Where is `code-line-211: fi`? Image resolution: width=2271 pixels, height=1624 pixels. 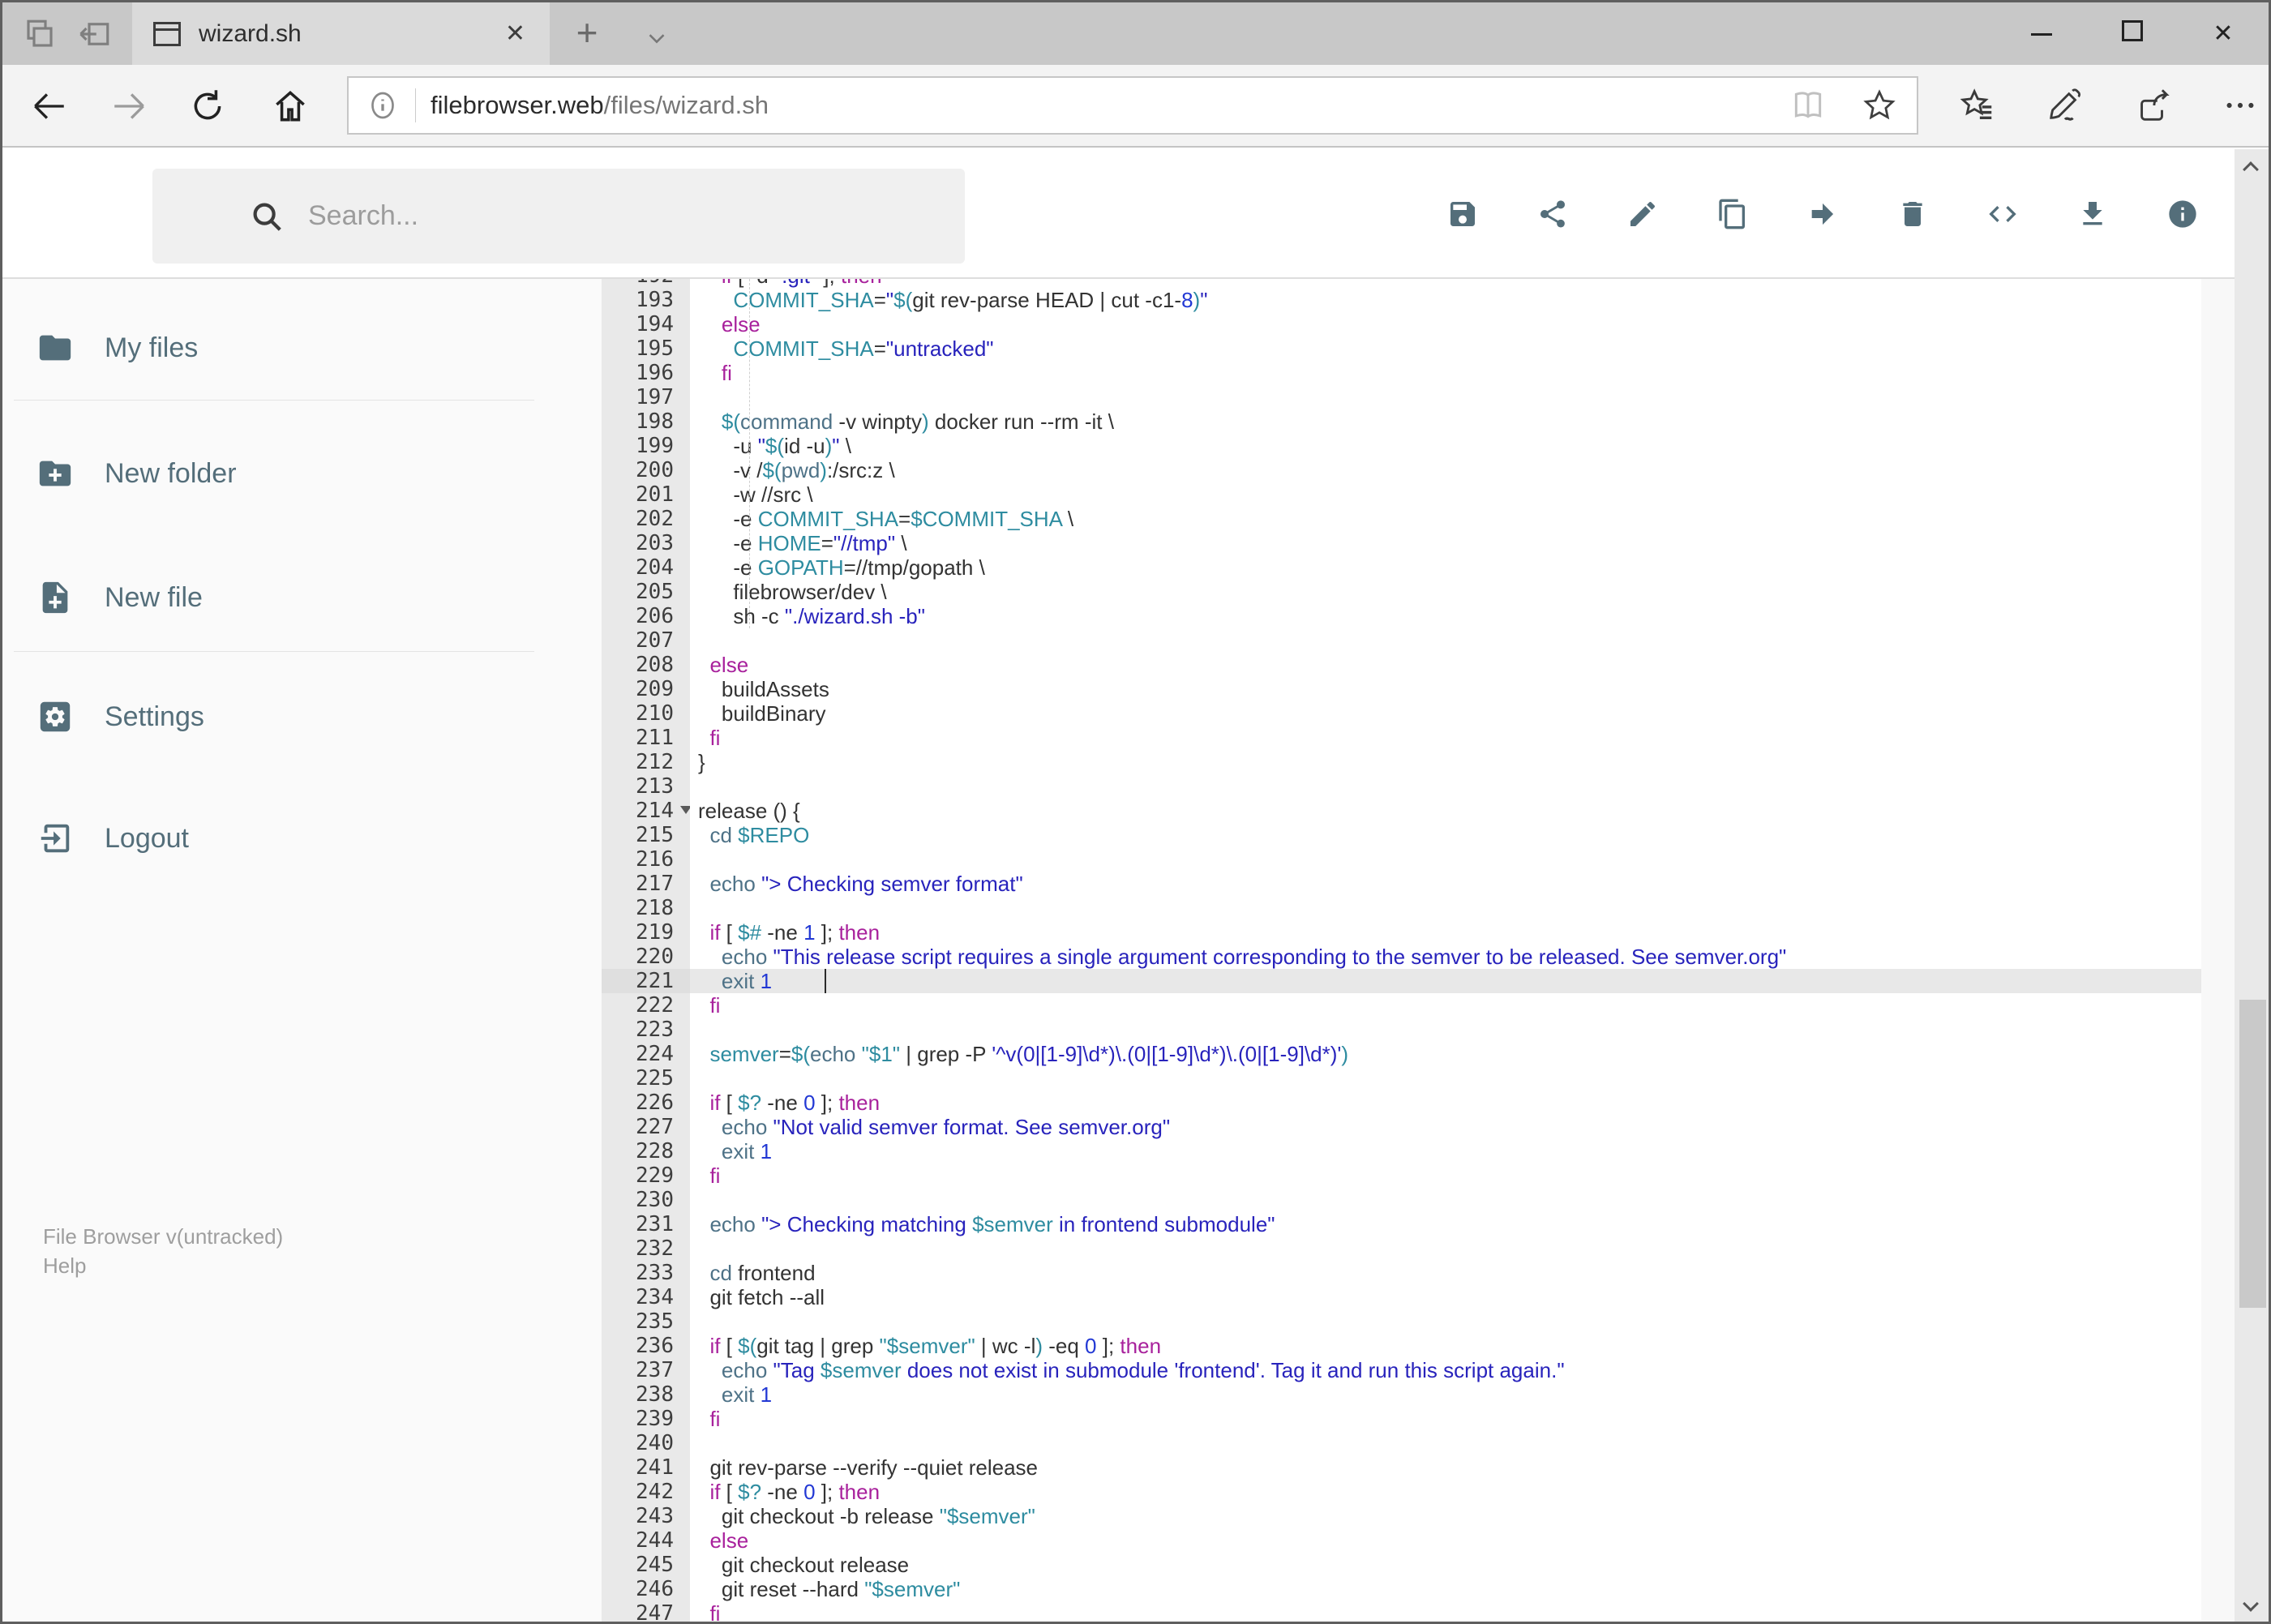
code-line-211: fi is located at coordinates (1445, 738).